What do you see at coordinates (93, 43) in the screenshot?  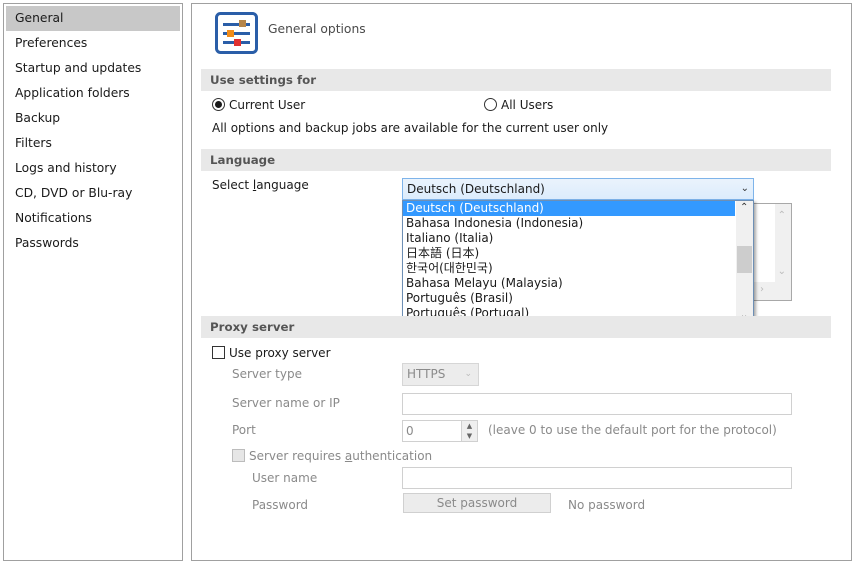 I see `sidebar-item-preferences: Preferences` at bounding box center [93, 43].